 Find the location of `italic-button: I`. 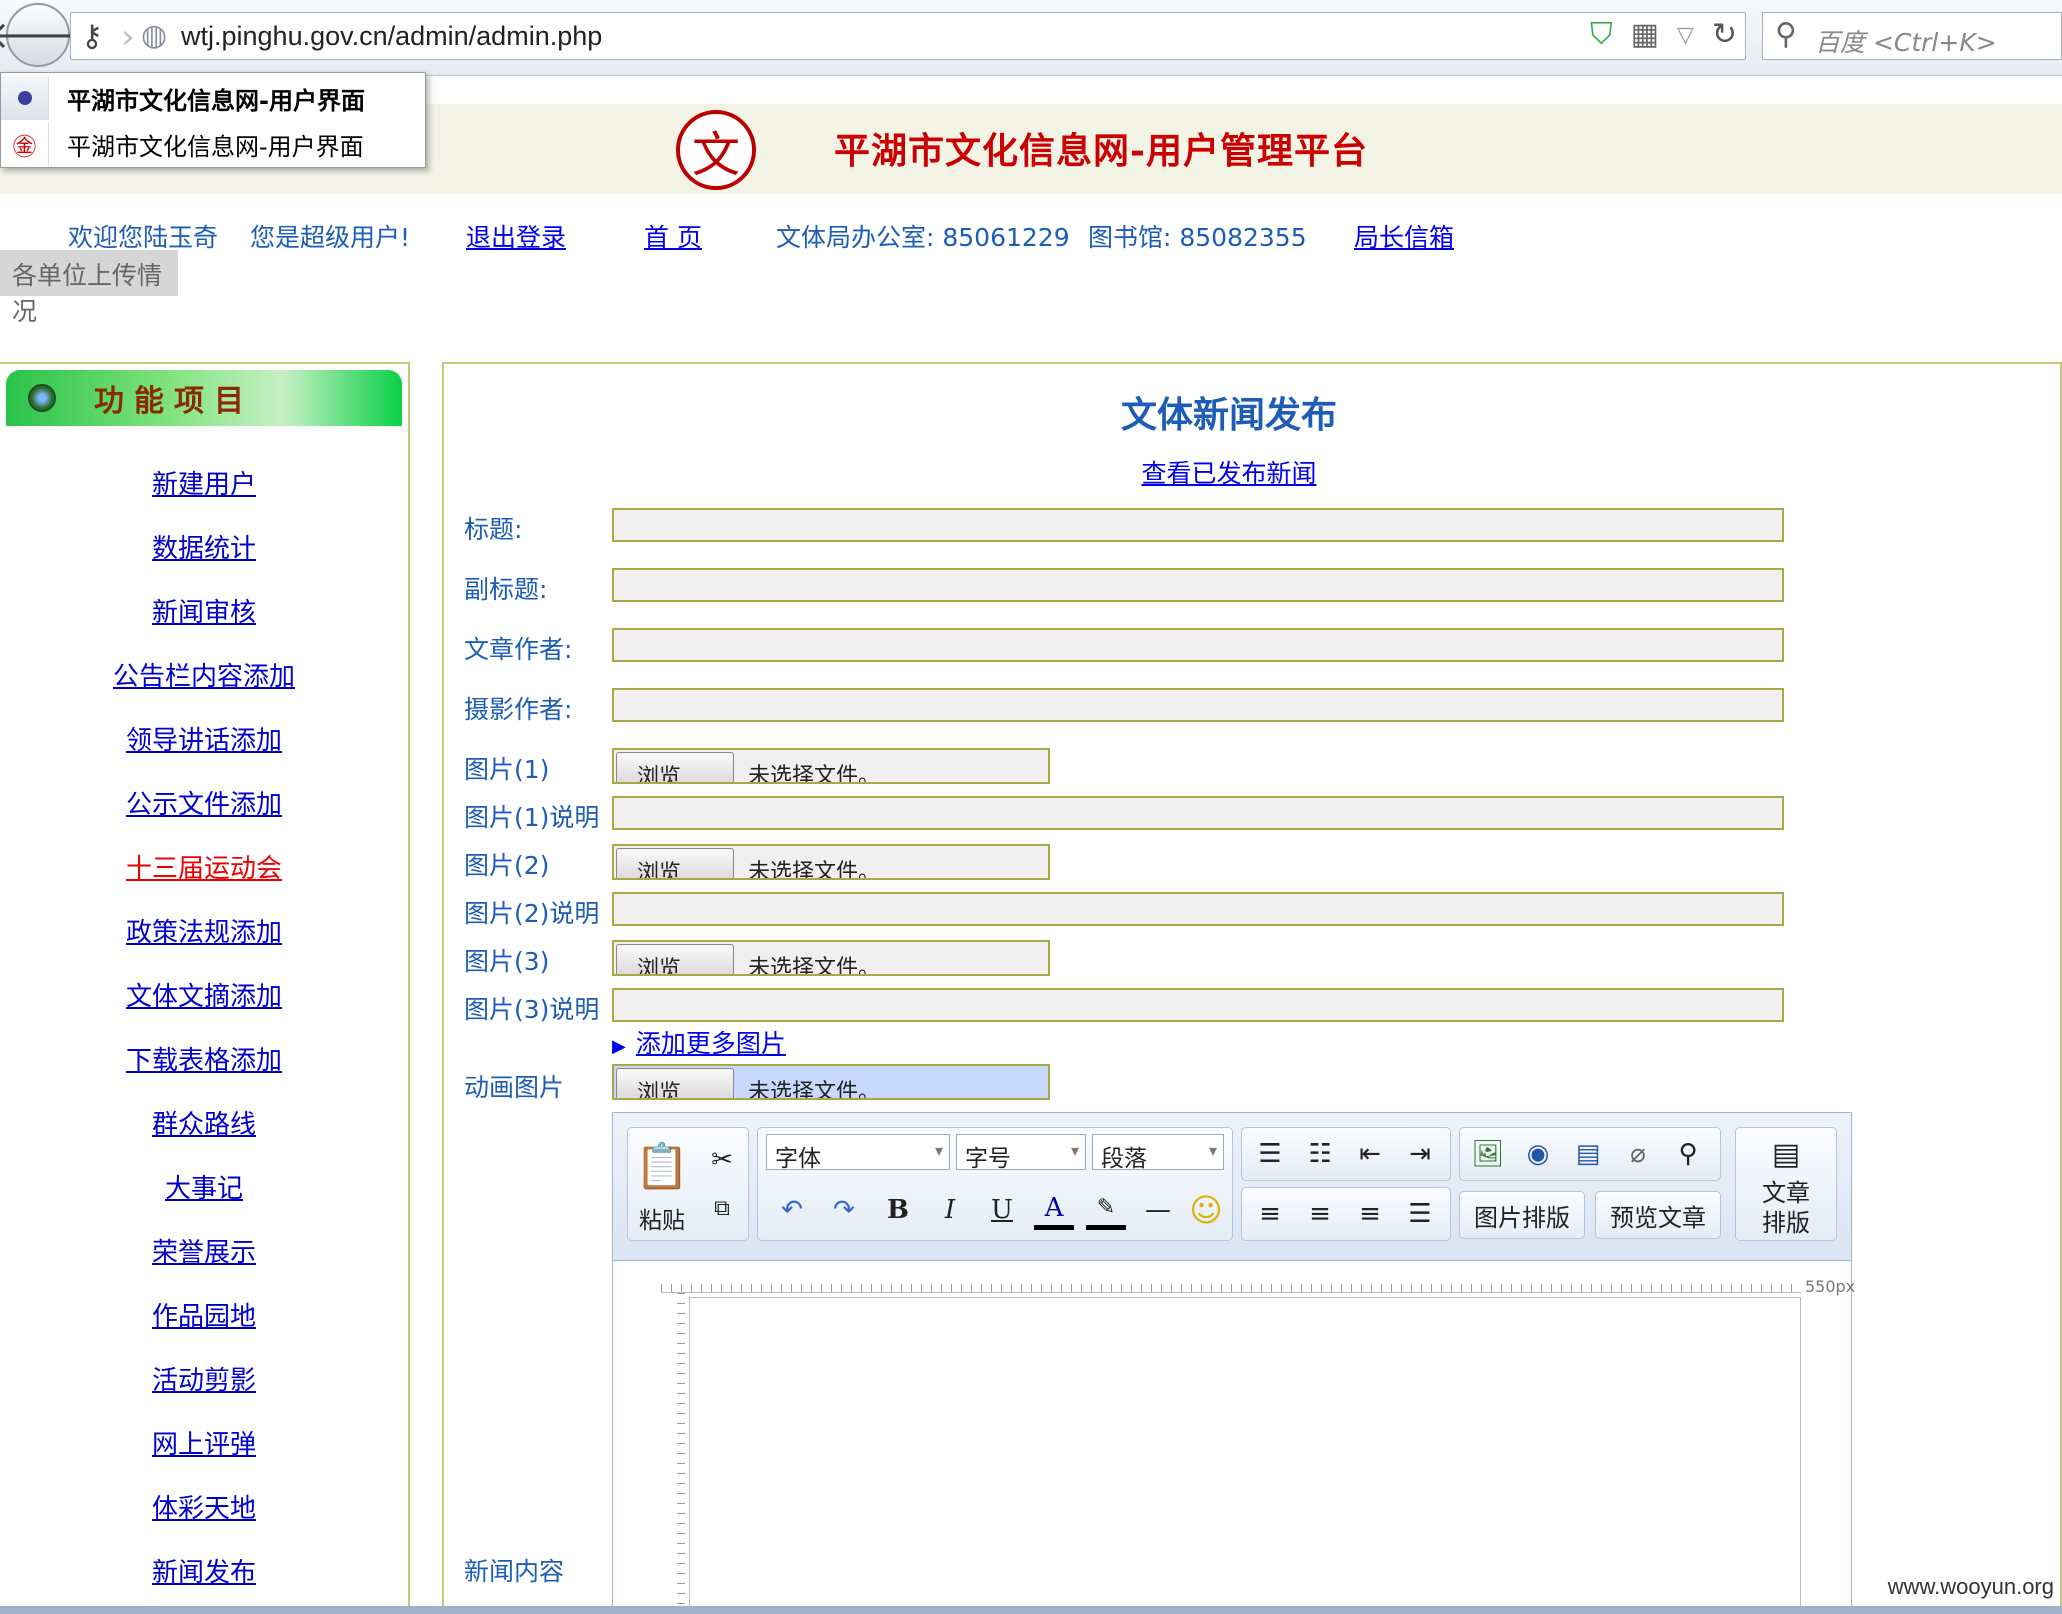

italic-button: I is located at coordinates (950, 1210).